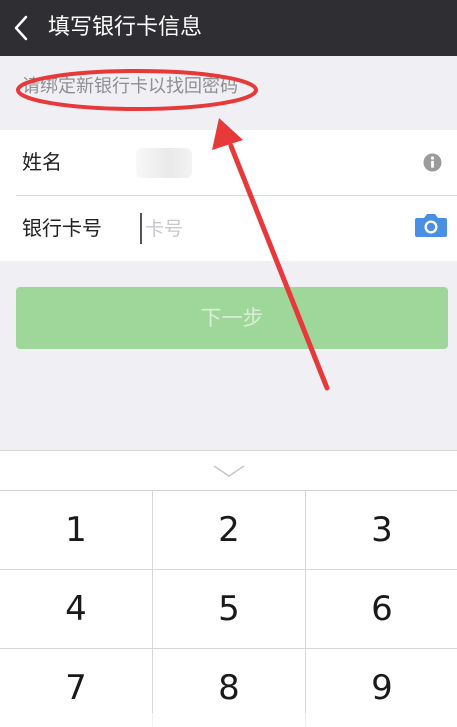 This screenshot has width=457, height=727. I want to click on chevron-down-icon, so click(229, 471).